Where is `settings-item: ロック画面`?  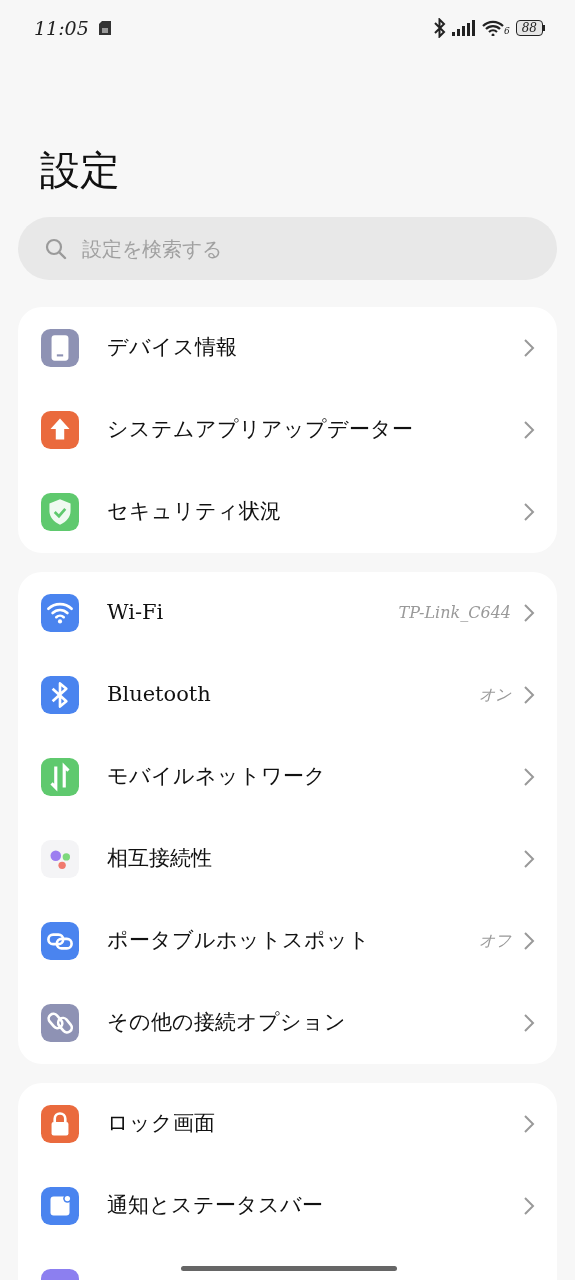
settings-item: ロック画面 is located at coordinates (287, 1124).